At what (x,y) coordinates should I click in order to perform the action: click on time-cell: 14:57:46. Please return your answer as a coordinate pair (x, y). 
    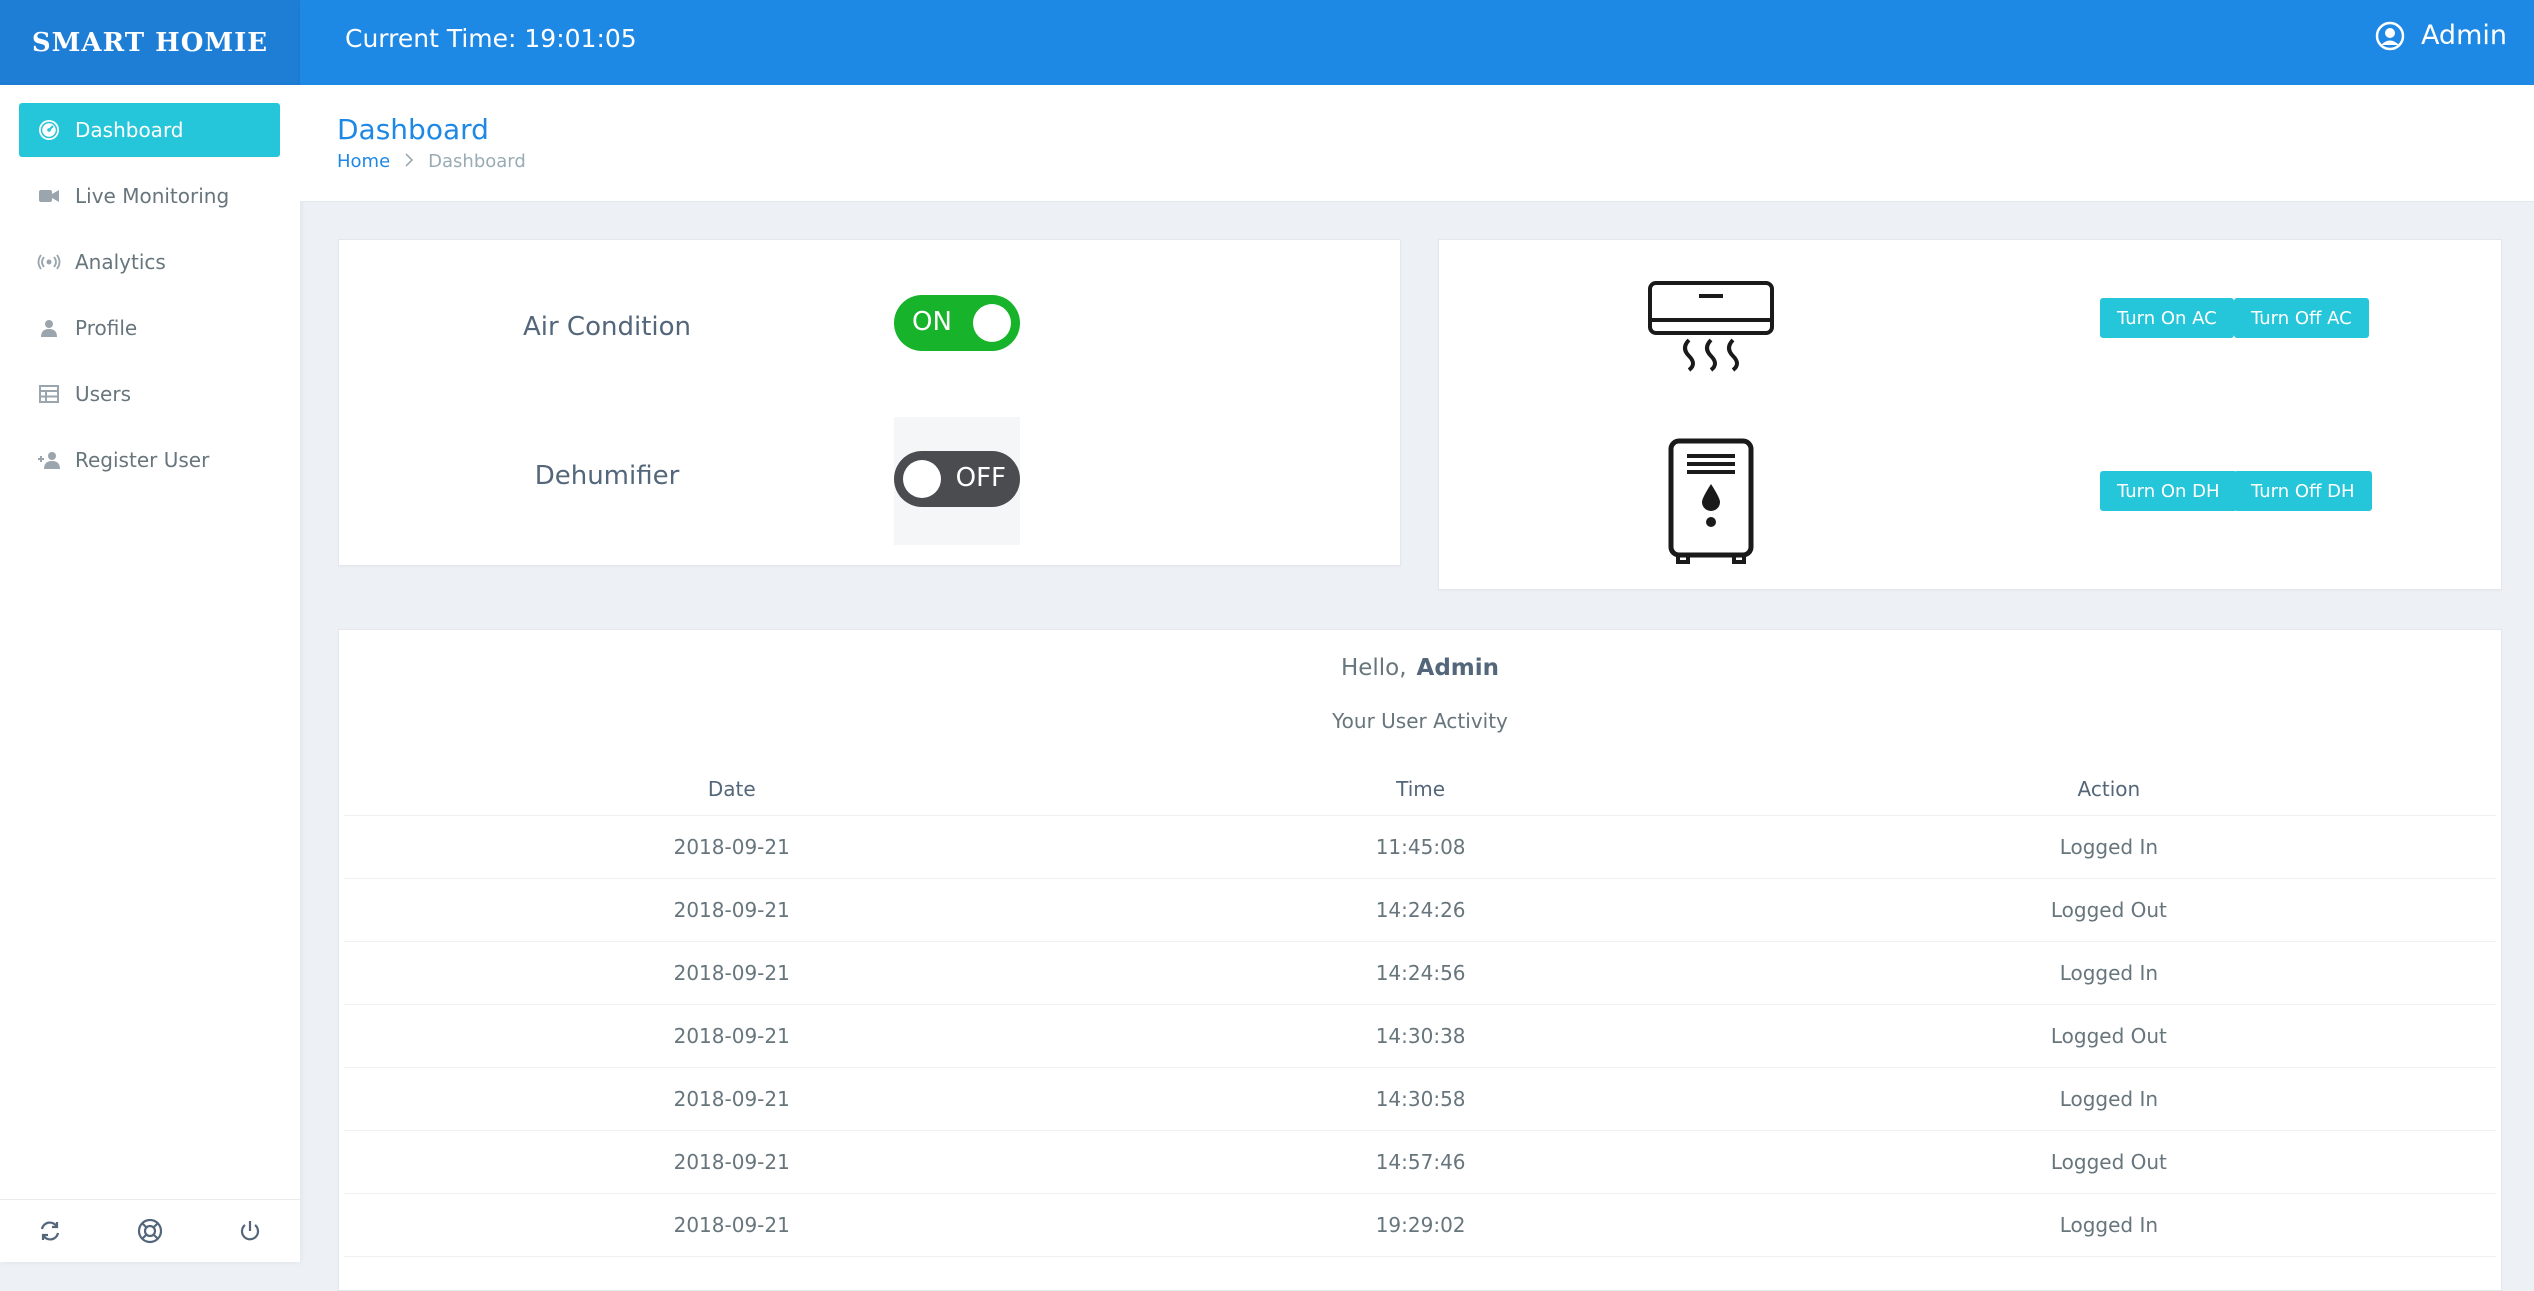
    Looking at the image, I should click on (1420, 1162).